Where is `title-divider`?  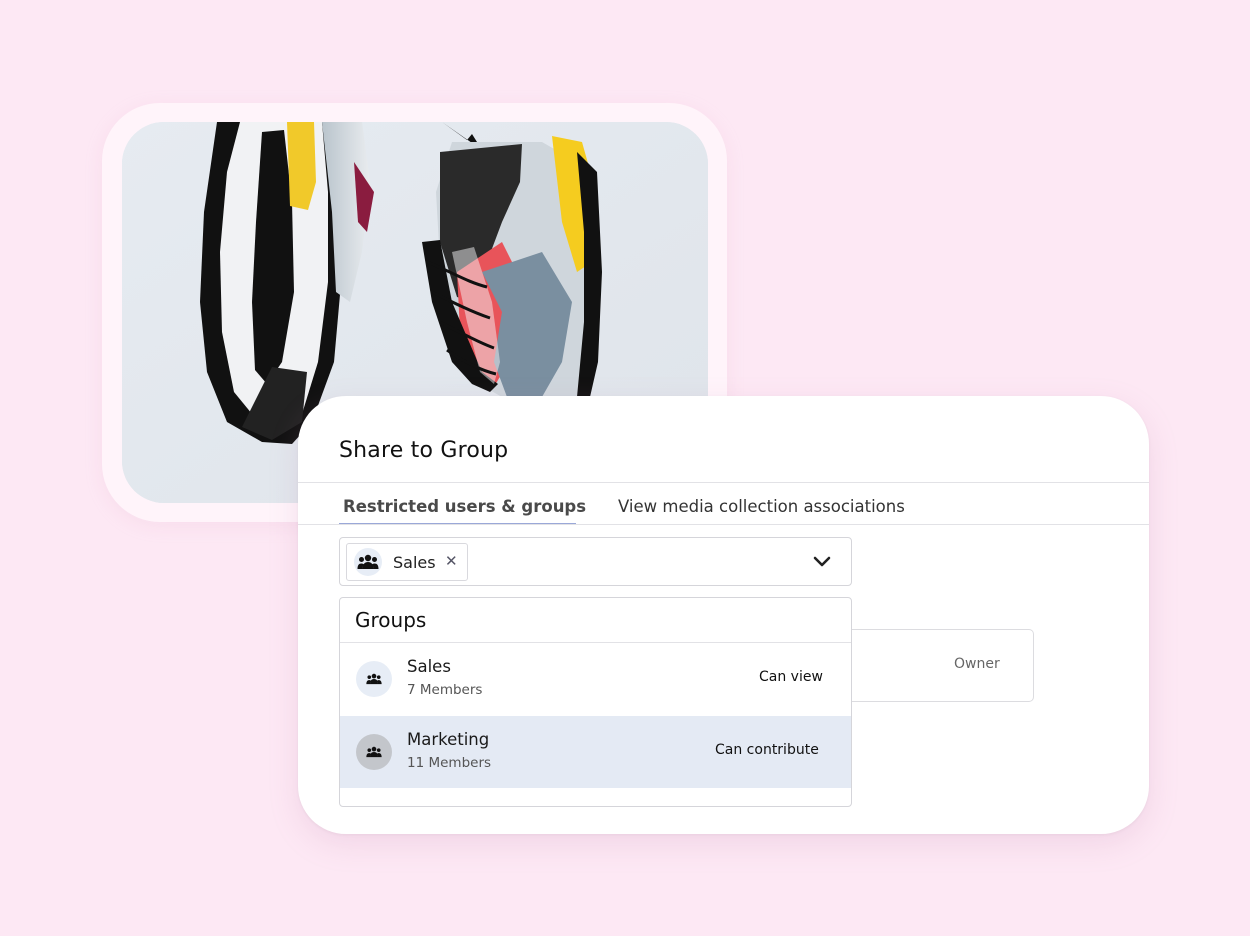
title-divider is located at coordinates (723, 482).